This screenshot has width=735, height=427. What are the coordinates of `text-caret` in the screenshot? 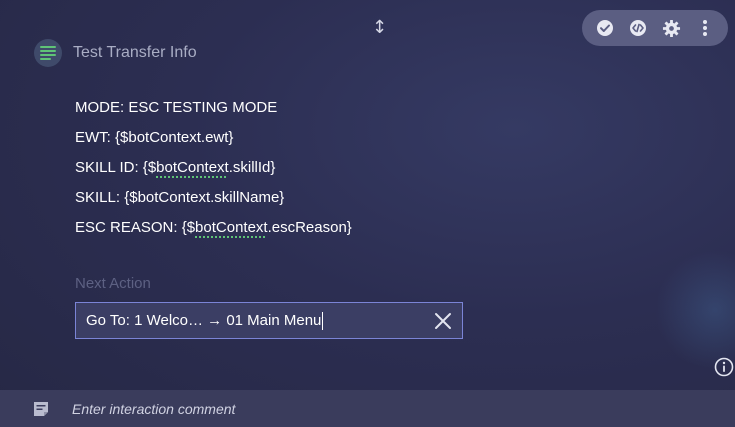 It's located at (323, 320).